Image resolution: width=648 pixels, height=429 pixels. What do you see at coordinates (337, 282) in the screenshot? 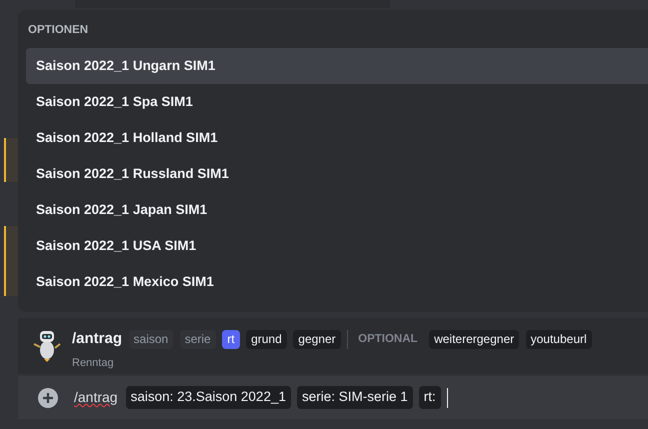
I see `option-item: Saison 2022_1 Mexico SIM1` at bounding box center [337, 282].